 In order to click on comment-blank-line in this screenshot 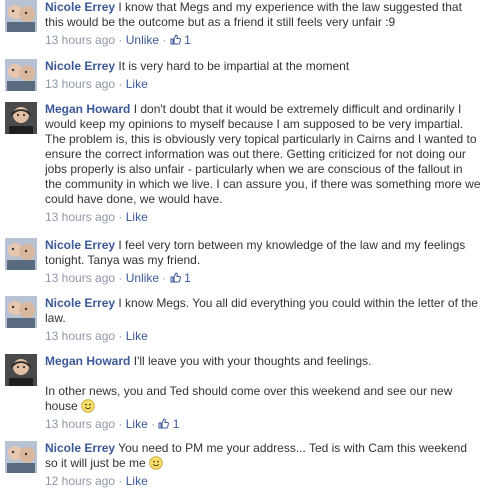, I will do `click(268, 376)`.